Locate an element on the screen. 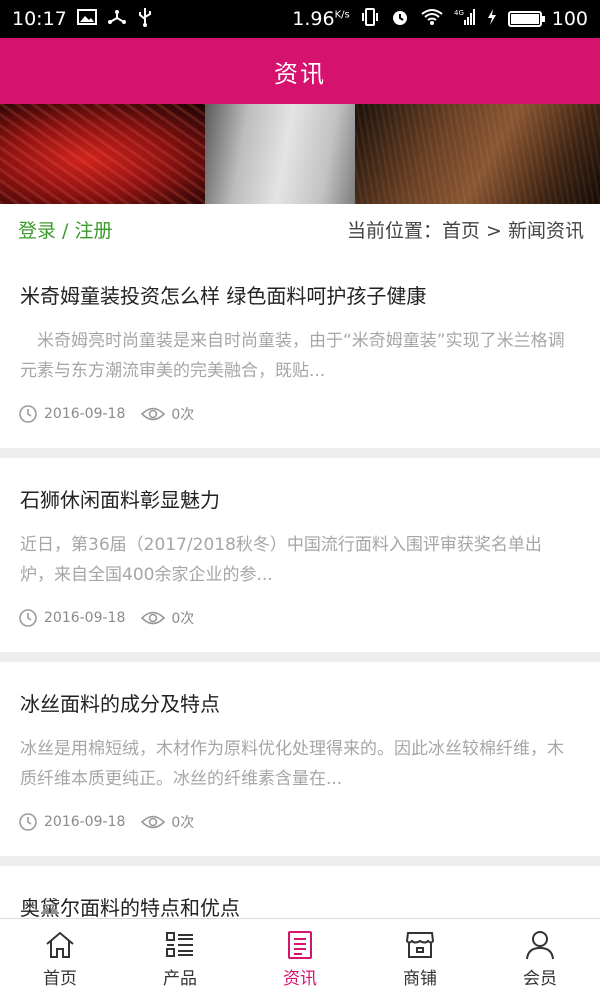  article-title: 奥黛尔面料的特点和优点 is located at coordinates (130, 906).